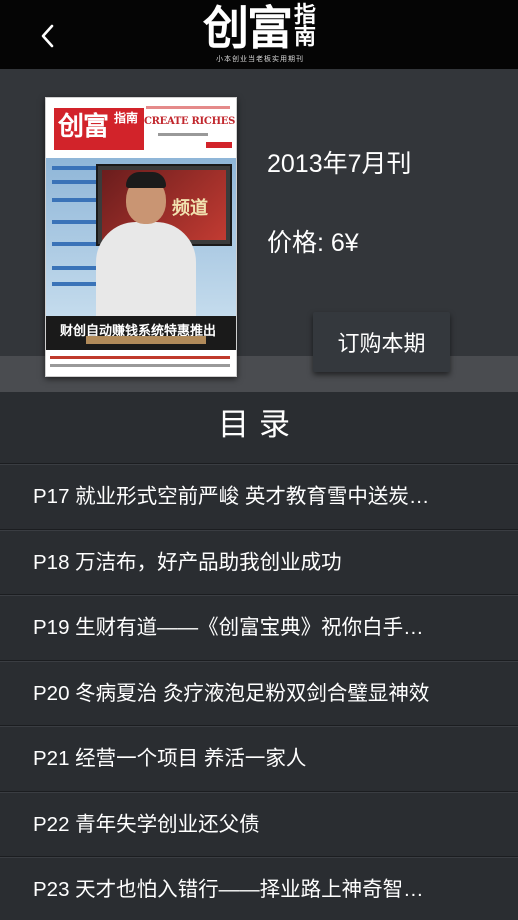  Describe the element at coordinates (183, 134) in the screenshot. I see `cover-issue-bar` at that location.